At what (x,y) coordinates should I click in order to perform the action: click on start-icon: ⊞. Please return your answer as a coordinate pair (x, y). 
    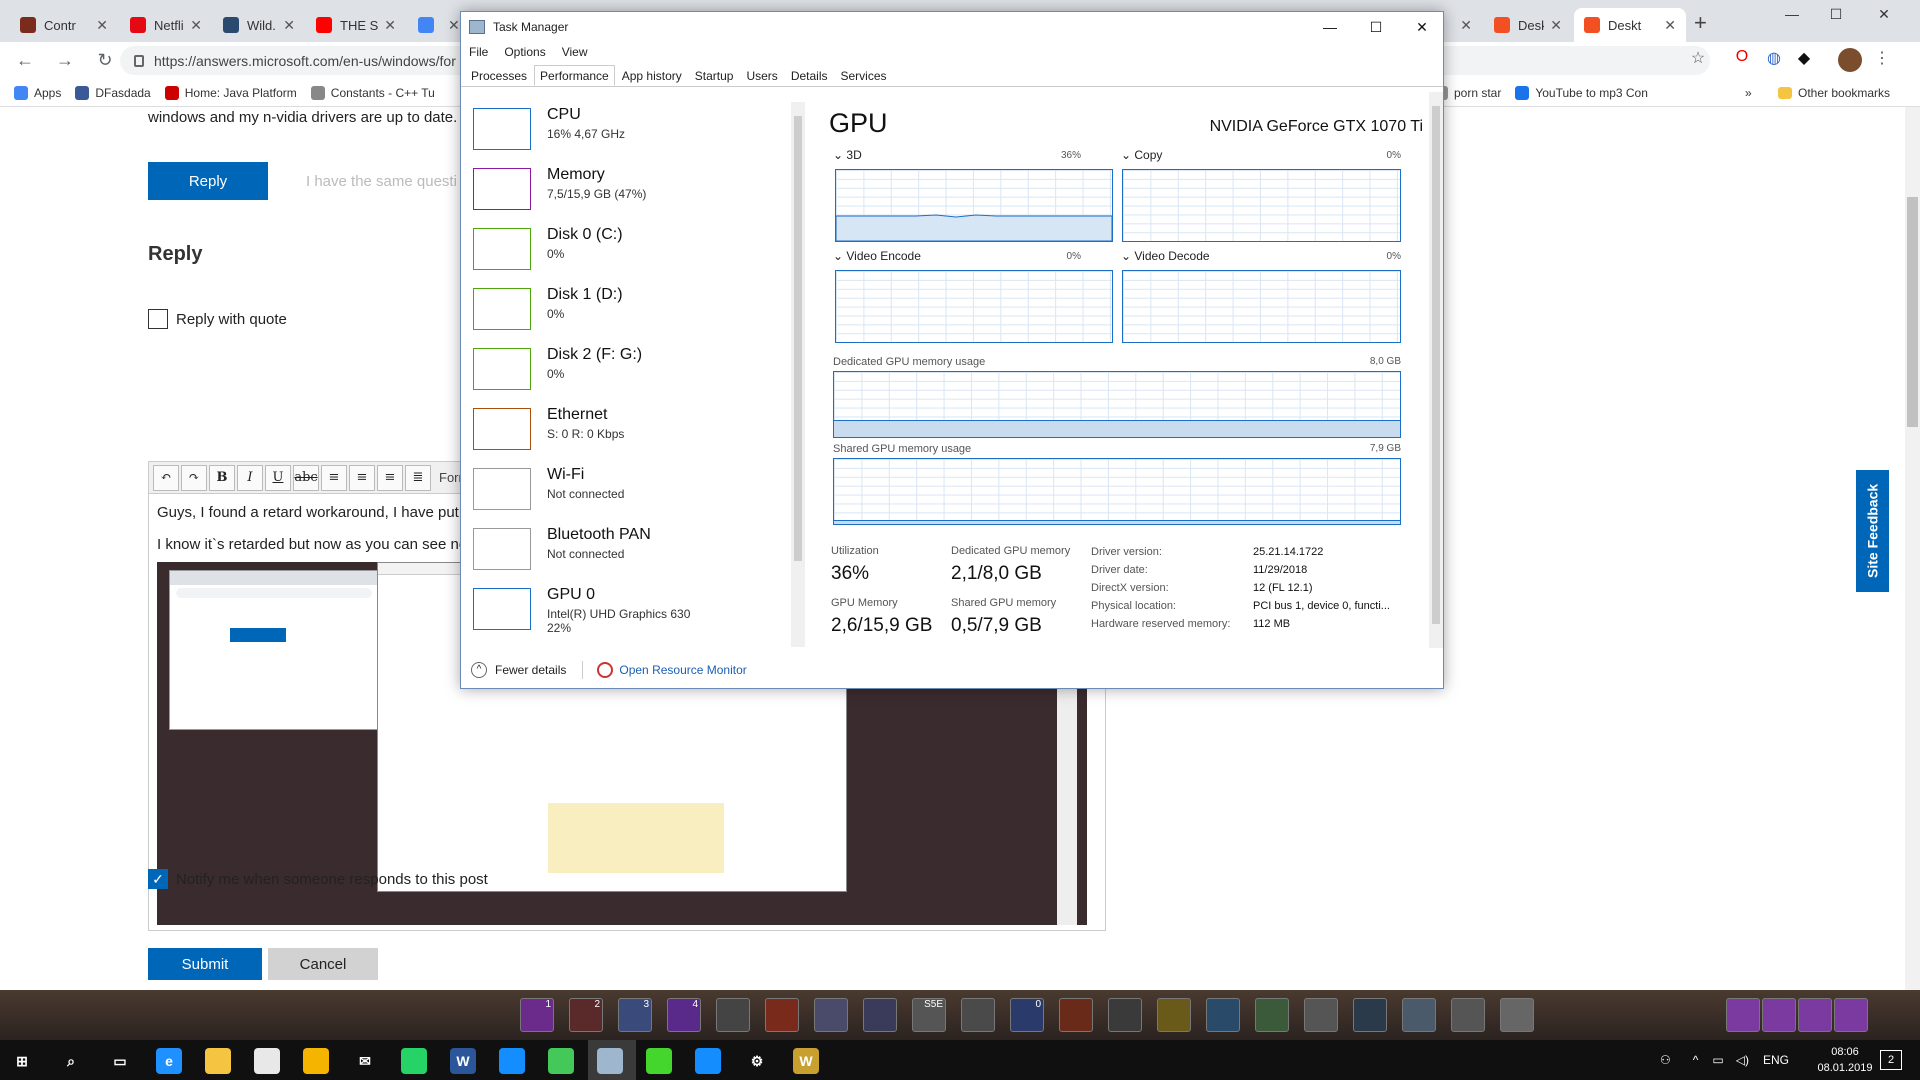
    Looking at the image, I should click on (22, 1061).